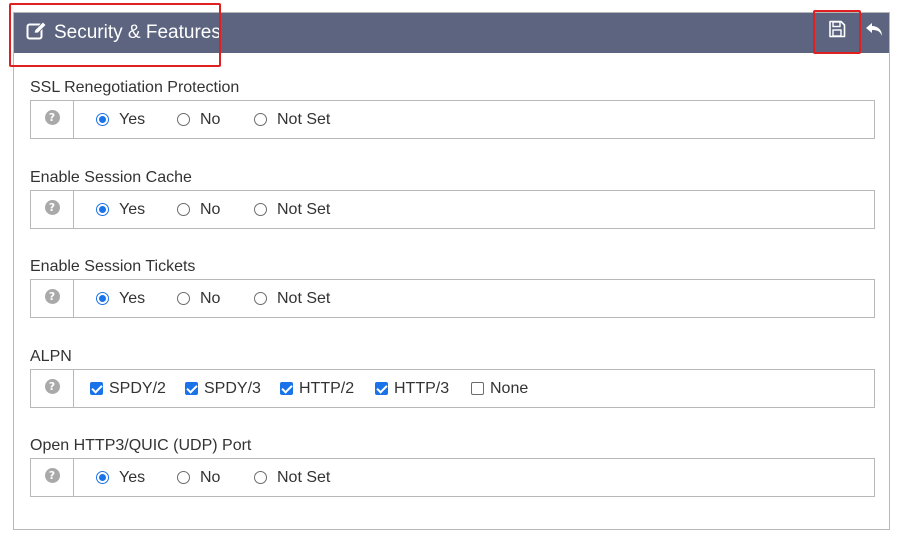 The width and height of the screenshot is (900, 551). I want to click on save-button, so click(837, 31).